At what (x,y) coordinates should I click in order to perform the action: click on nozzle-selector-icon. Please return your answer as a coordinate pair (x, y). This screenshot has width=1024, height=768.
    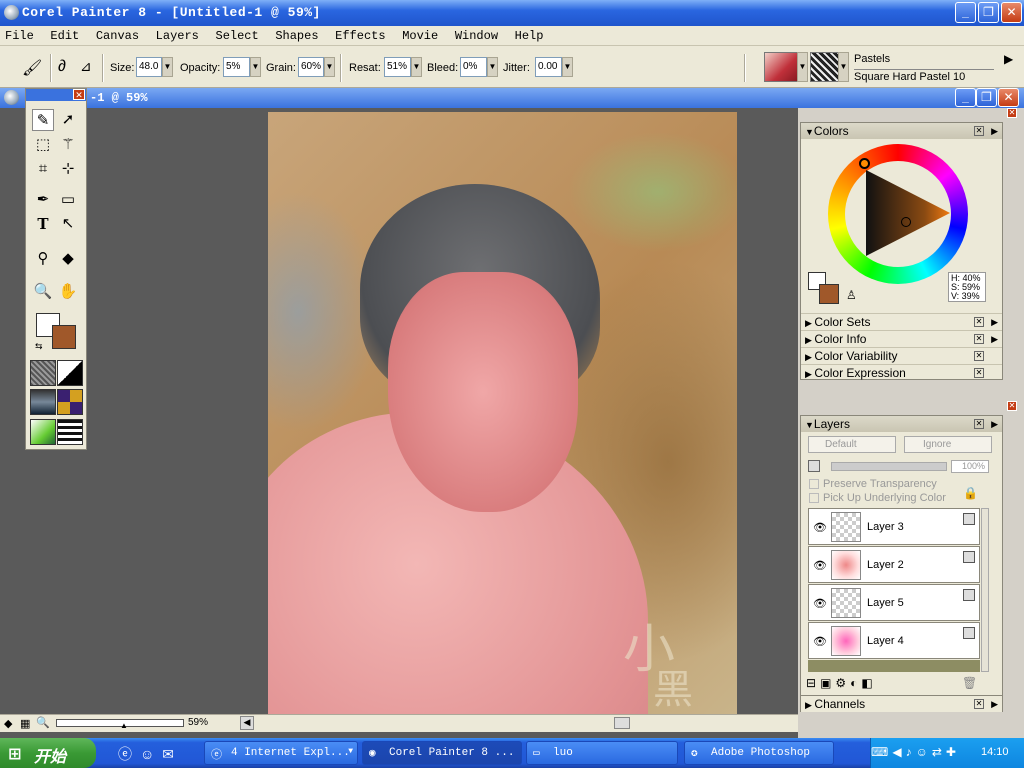
    Looking at the image, I should click on (43, 432).